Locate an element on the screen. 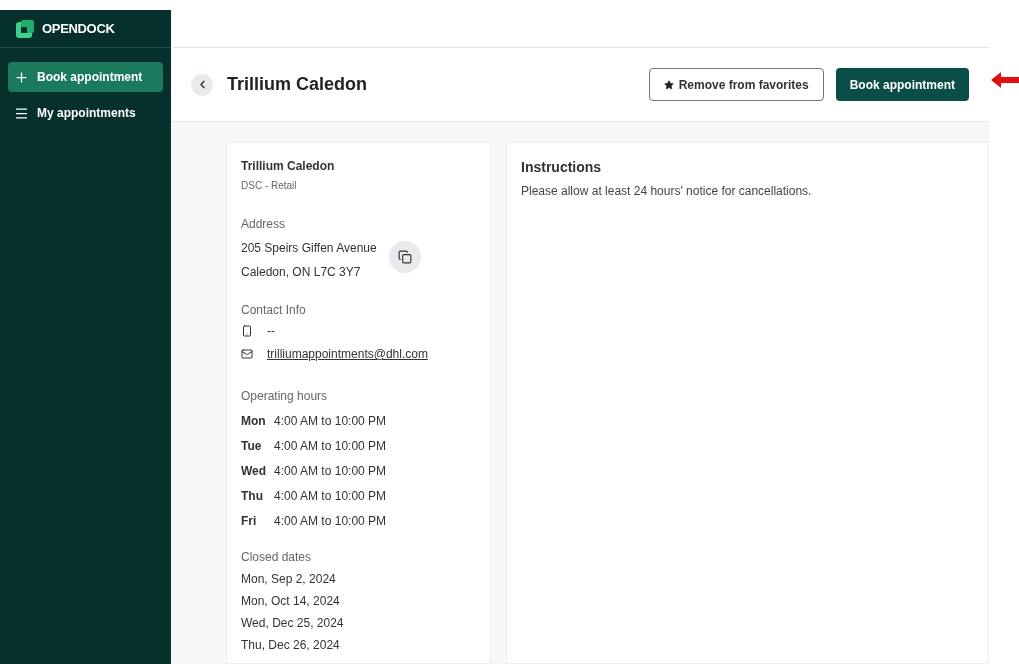  book-appointment-button: Book appointment is located at coordinates (902, 84).